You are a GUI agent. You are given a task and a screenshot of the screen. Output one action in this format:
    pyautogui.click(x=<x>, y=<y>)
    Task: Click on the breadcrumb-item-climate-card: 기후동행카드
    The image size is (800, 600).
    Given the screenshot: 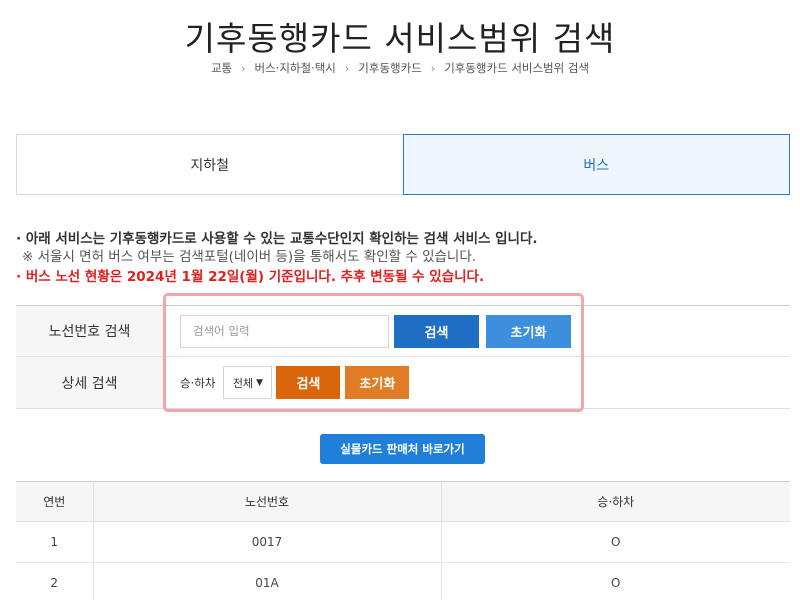 What is the action you would take?
    pyautogui.click(x=389, y=68)
    